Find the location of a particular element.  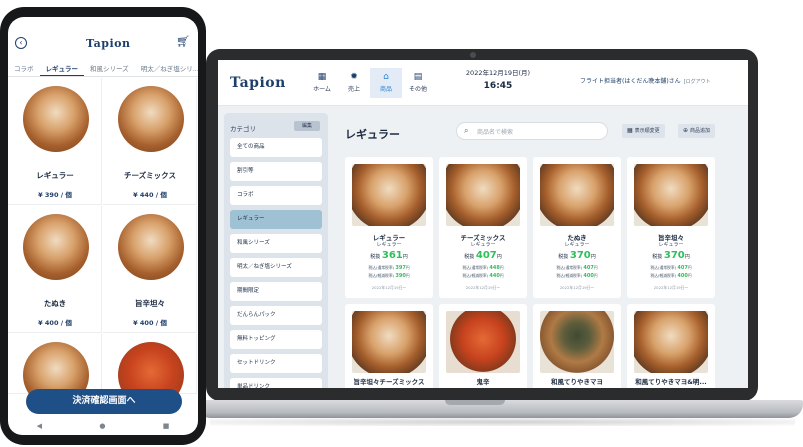

tab-wafu: 和風シリーズ is located at coordinates (109, 66).